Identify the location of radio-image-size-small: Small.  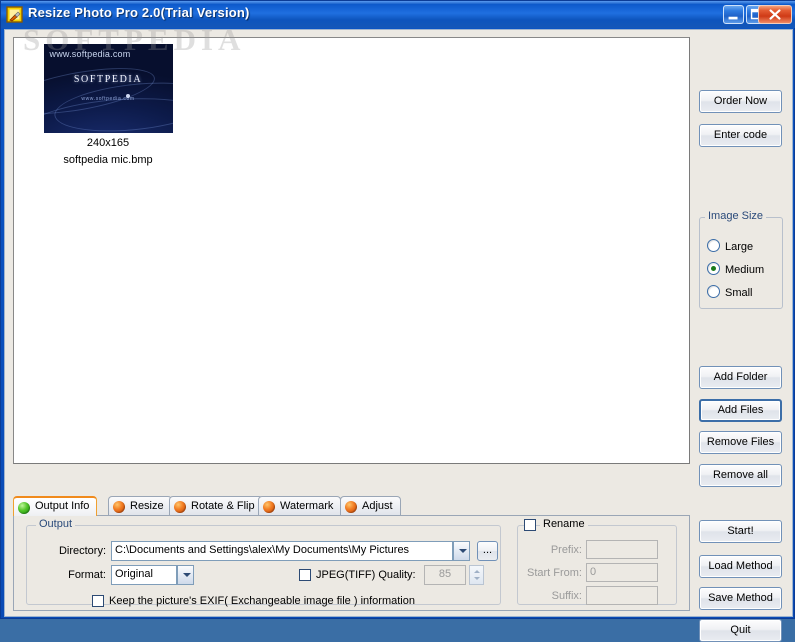
(730, 293).